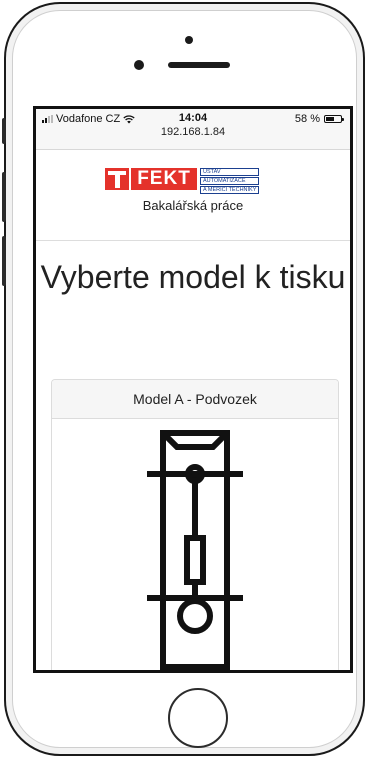 The width and height of the screenshot is (369, 758). What do you see at coordinates (334, 119) in the screenshot?
I see `battery-icon` at bounding box center [334, 119].